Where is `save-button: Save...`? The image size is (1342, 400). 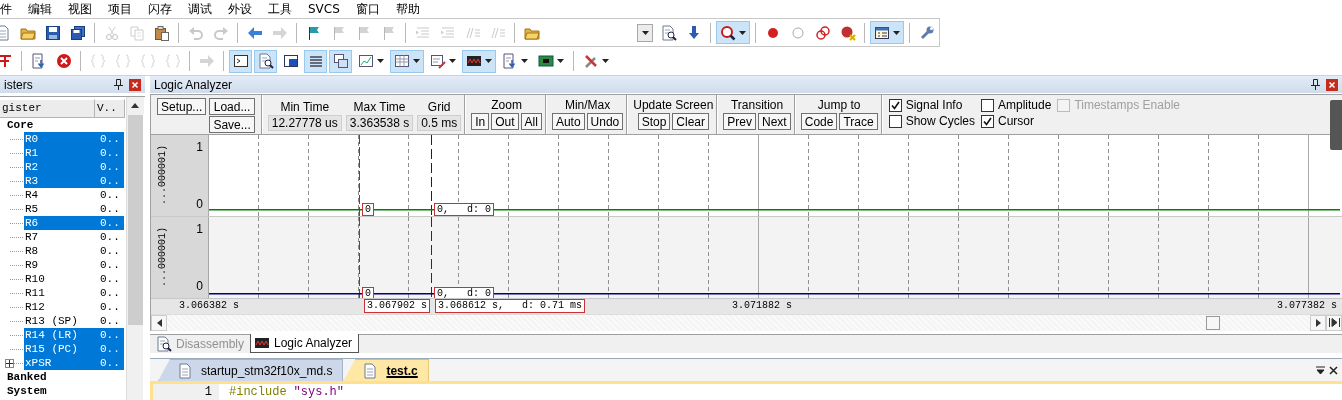 save-button: Save... is located at coordinates (232, 124).